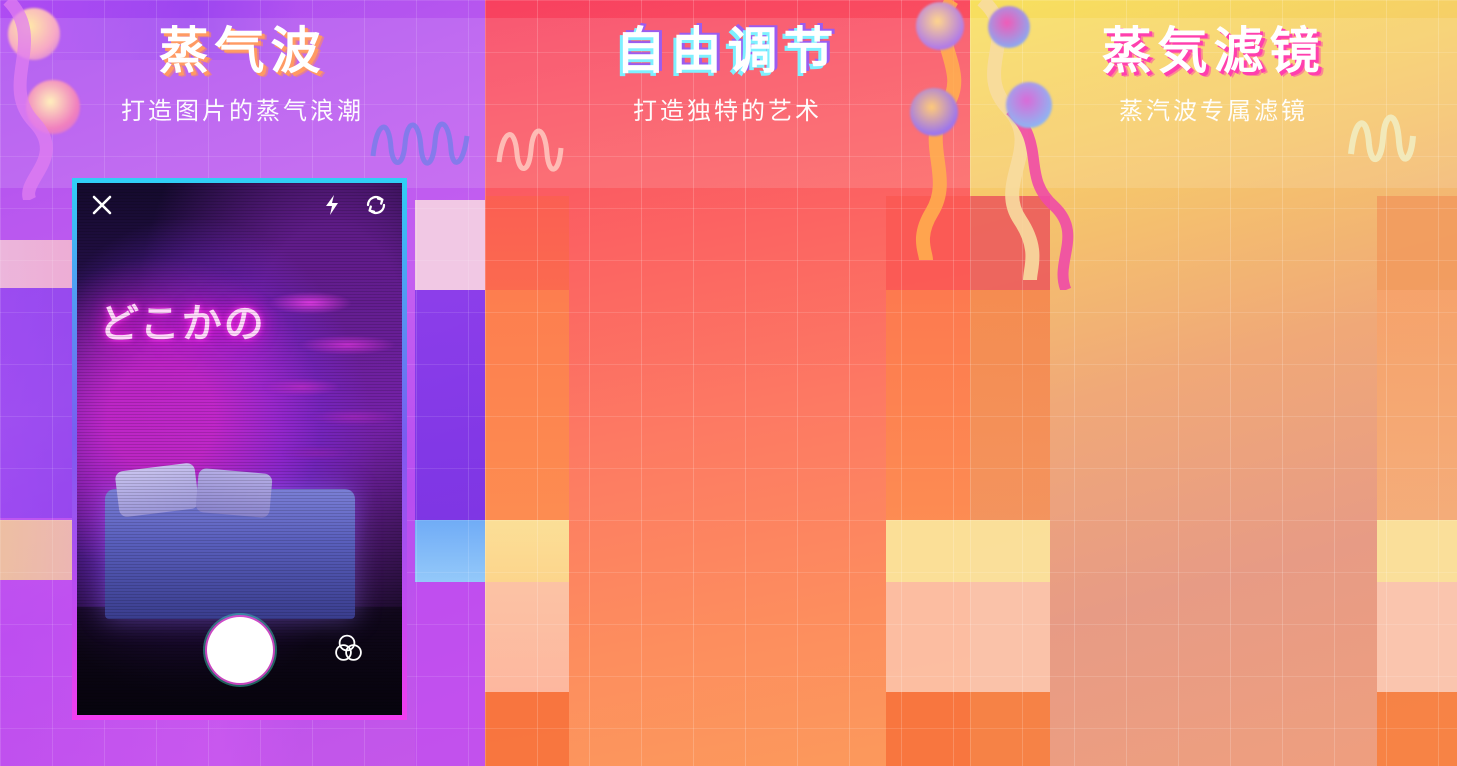  I want to click on camera-top-bar, so click(239, 205).